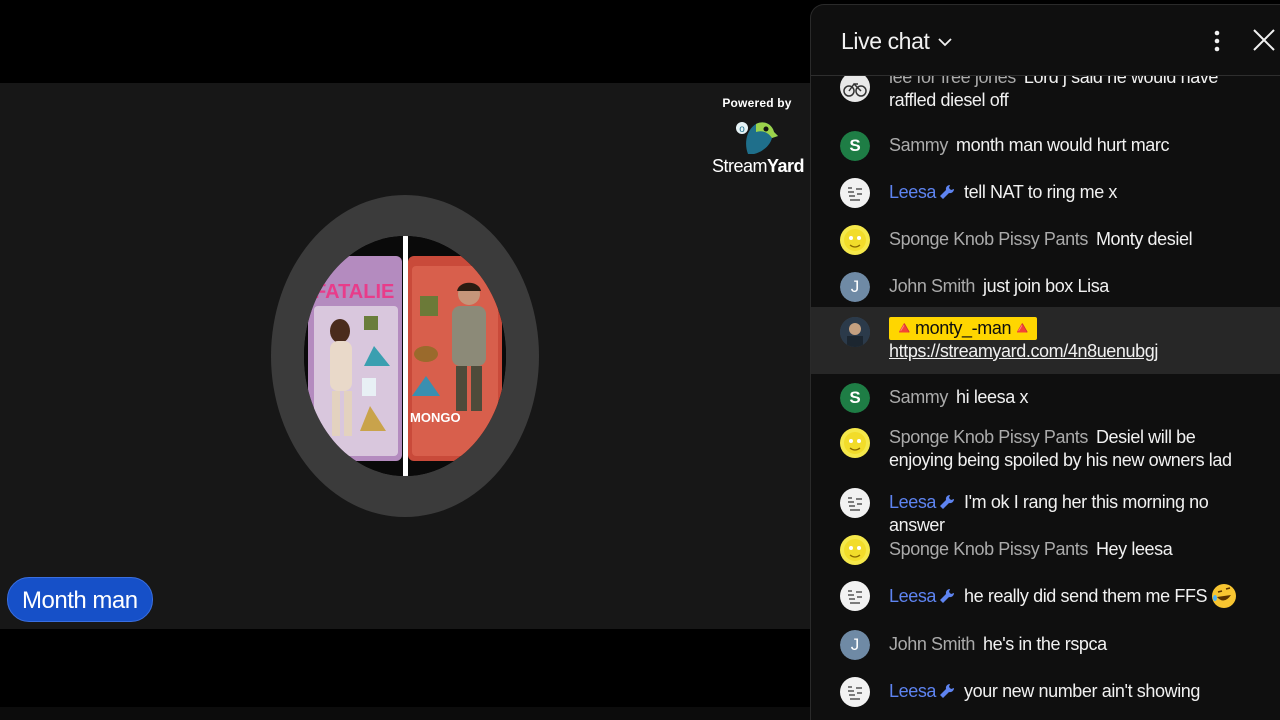 Image resolution: width=1280 pixels, height=720 pixels. I want to click on chat-message: Sponge Knob Pissy Pants Monty desiel, so click(1045, 240).